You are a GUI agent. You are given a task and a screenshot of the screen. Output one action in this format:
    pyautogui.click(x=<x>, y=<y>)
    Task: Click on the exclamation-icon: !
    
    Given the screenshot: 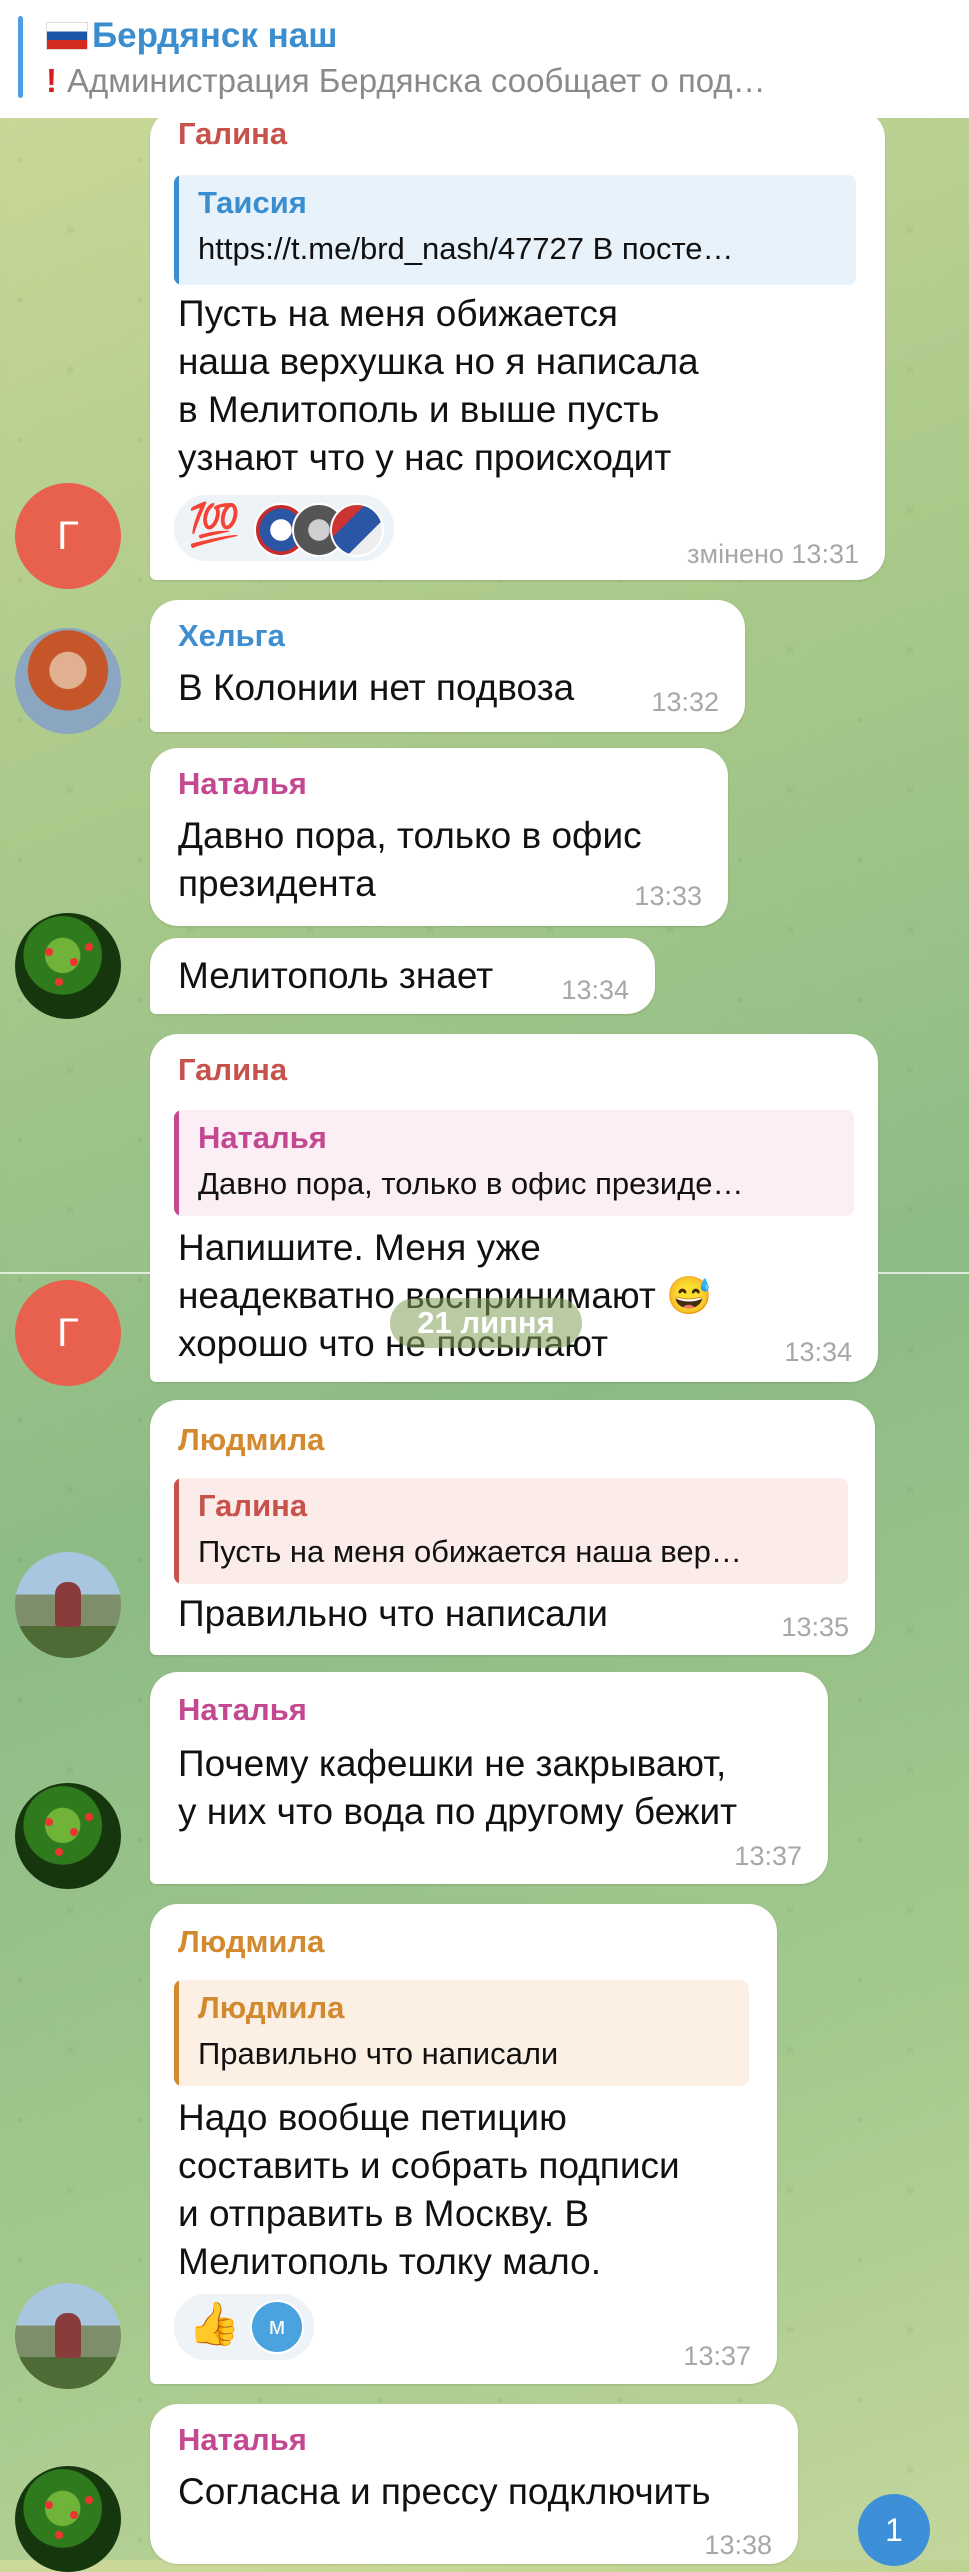 What is the action you would take?
    pyautogui.click(x=51, y=80)
    